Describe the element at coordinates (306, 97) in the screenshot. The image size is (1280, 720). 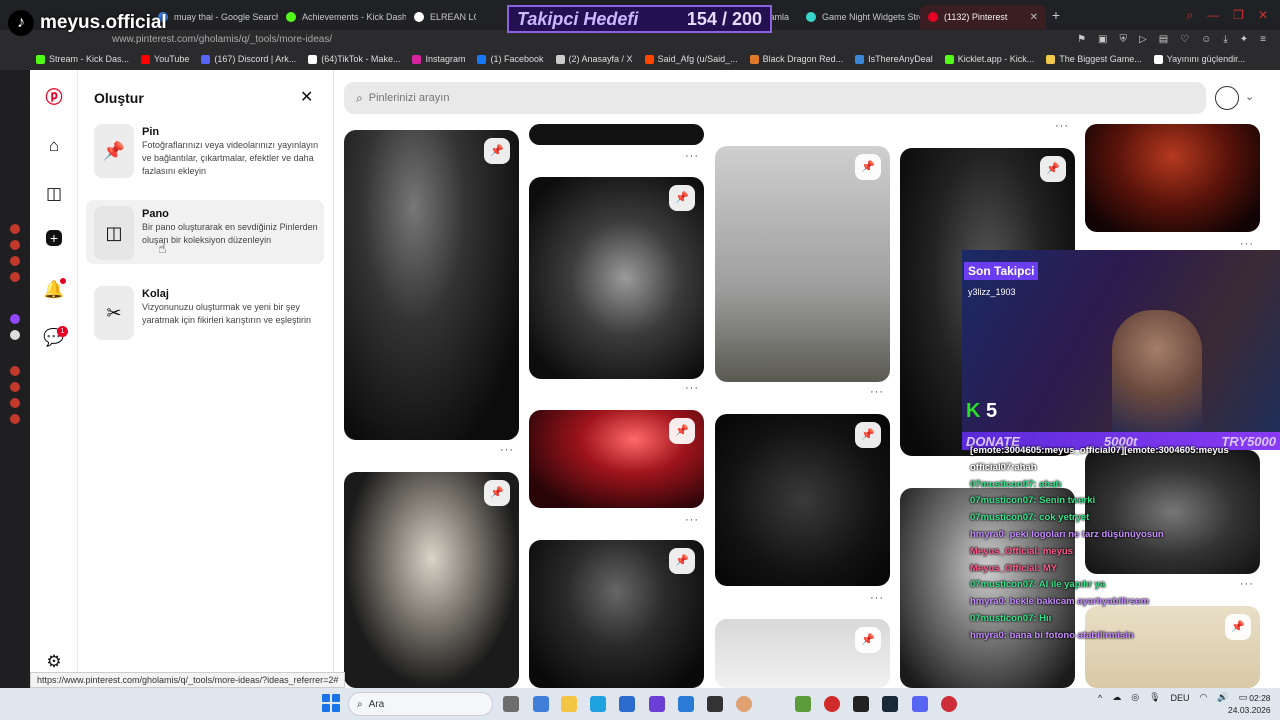
I see `close-icon: ✕` at that location.